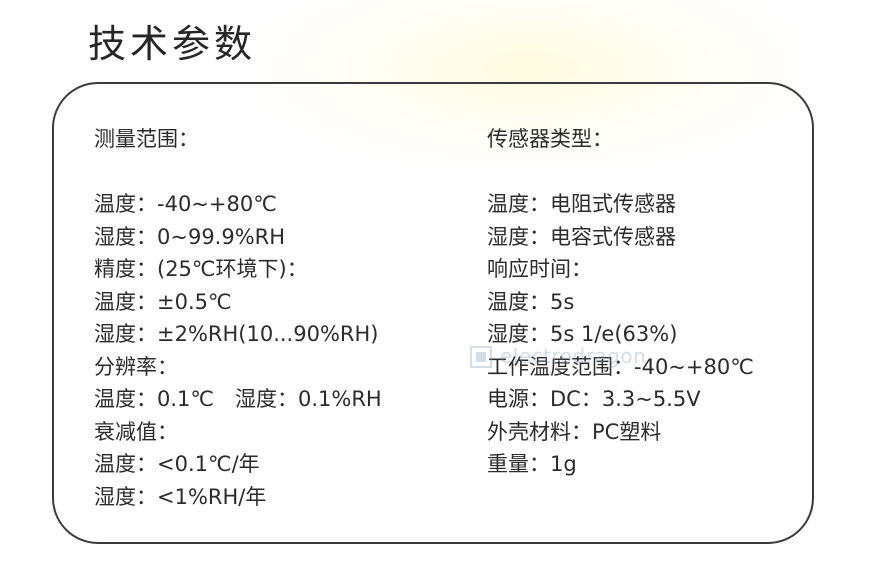 The image size is (872, 580). Describe the element at coordinates (531, 301) in the screenshot. I see `list-item: 温度：5s` at that location.